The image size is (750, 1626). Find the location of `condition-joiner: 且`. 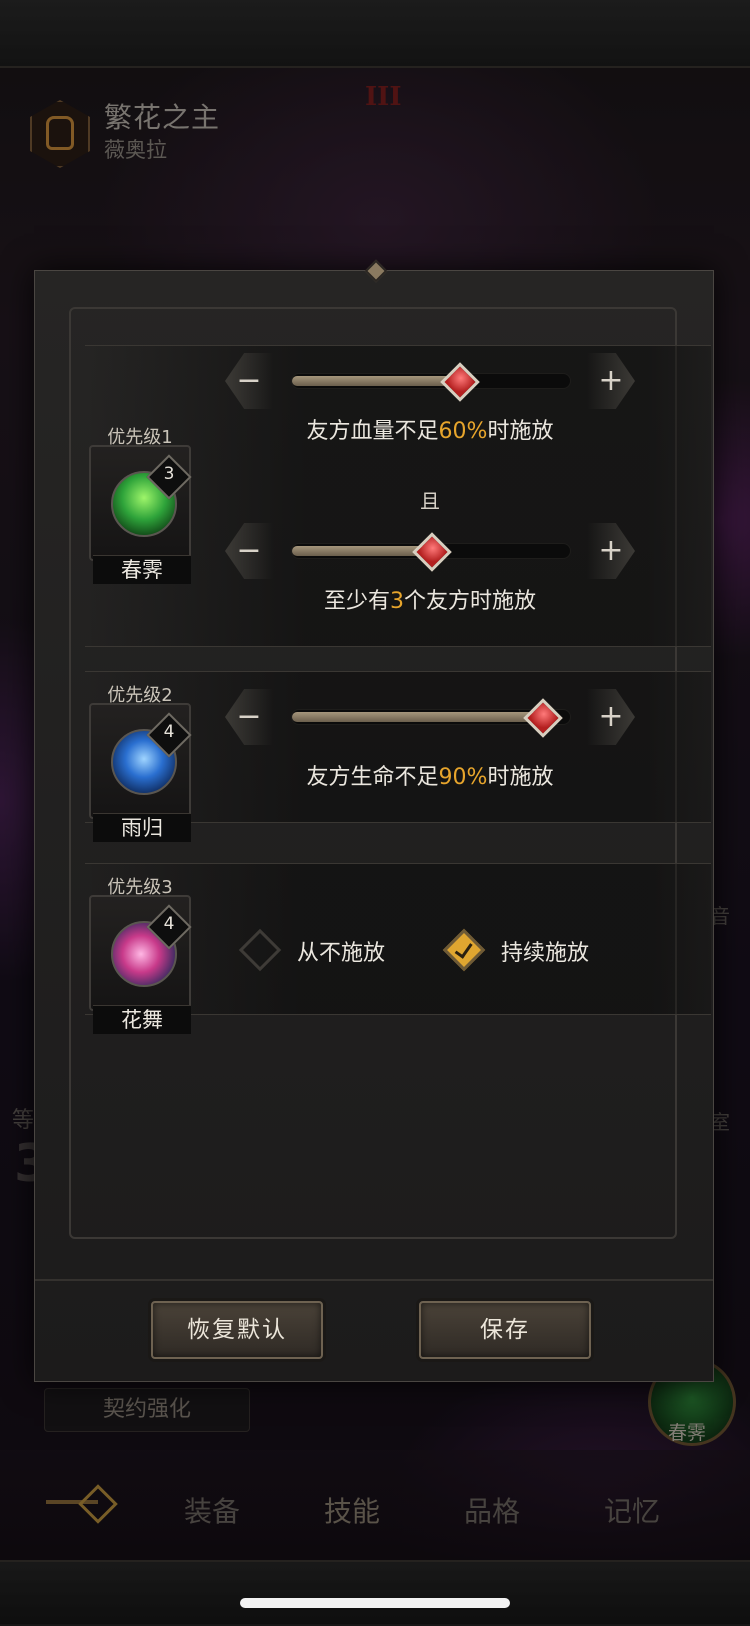

condition-joiner: 且 is located at coordinates (430, 501).